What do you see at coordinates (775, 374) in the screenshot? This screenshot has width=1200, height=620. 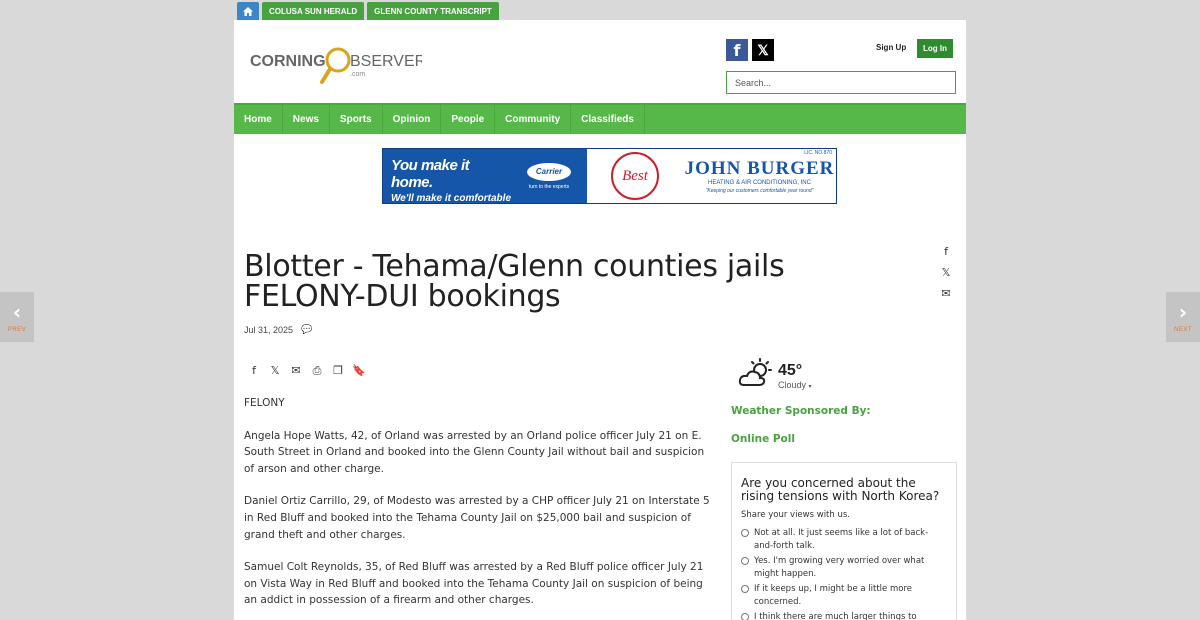 I see `weather-widget: 45° Cloudy ▾` at bounding box center [775, 374].